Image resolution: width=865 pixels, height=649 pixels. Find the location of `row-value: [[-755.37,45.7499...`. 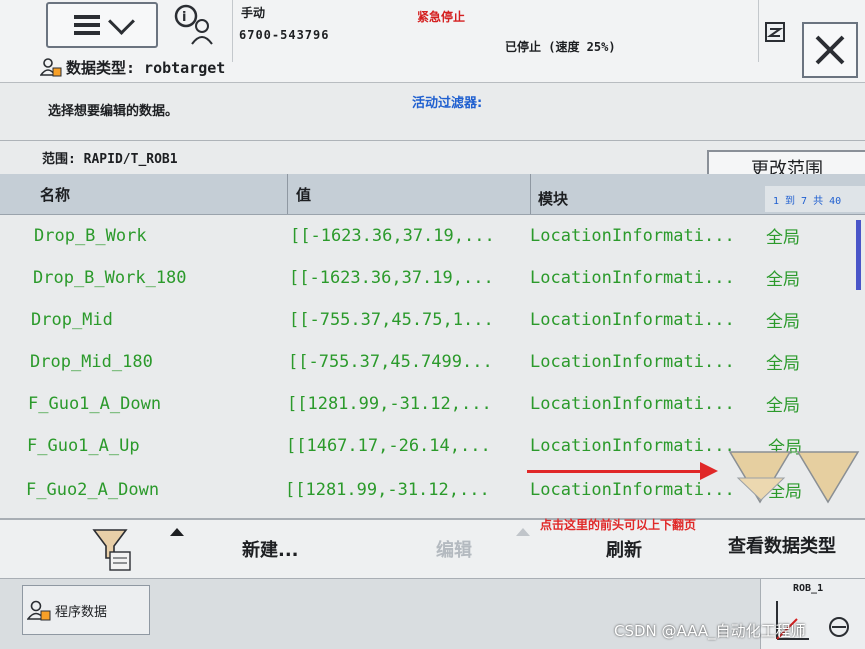

row-value: [[-755.37,45.7499... is located at coordinates (390, 361).